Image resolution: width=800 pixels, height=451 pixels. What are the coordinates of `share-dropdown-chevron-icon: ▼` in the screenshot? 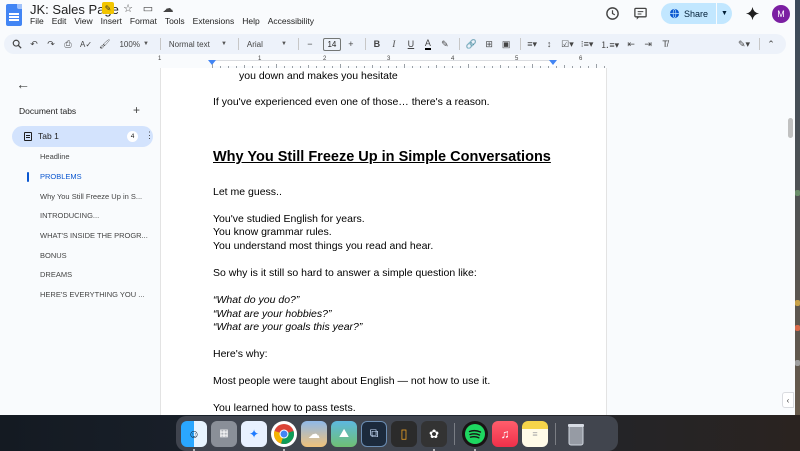 It's located at (724, 13).